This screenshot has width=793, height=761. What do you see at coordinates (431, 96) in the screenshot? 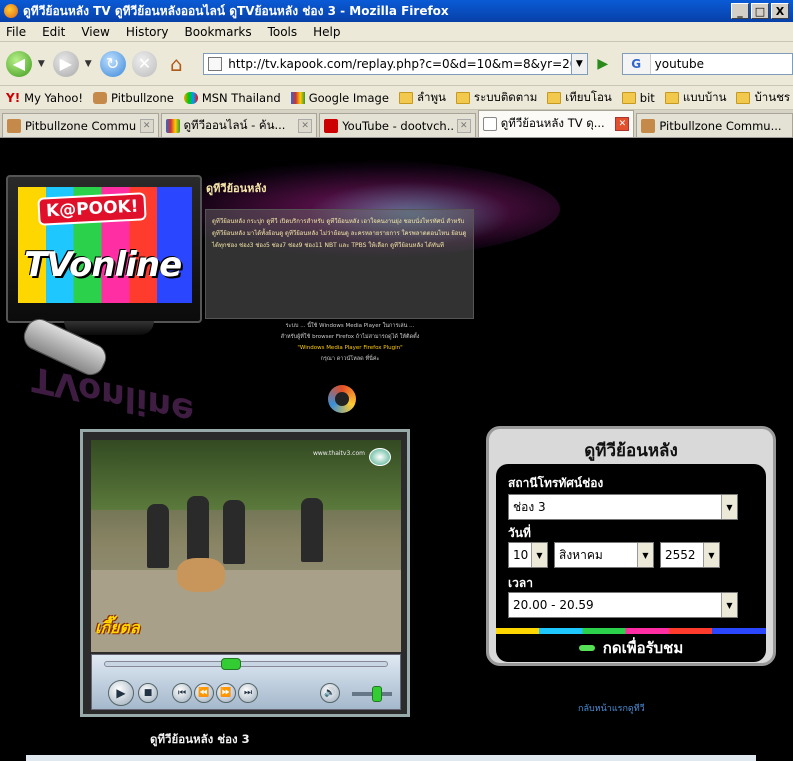
I see `bookmark-label: ลำพูน` at bounding box center [431, 96].